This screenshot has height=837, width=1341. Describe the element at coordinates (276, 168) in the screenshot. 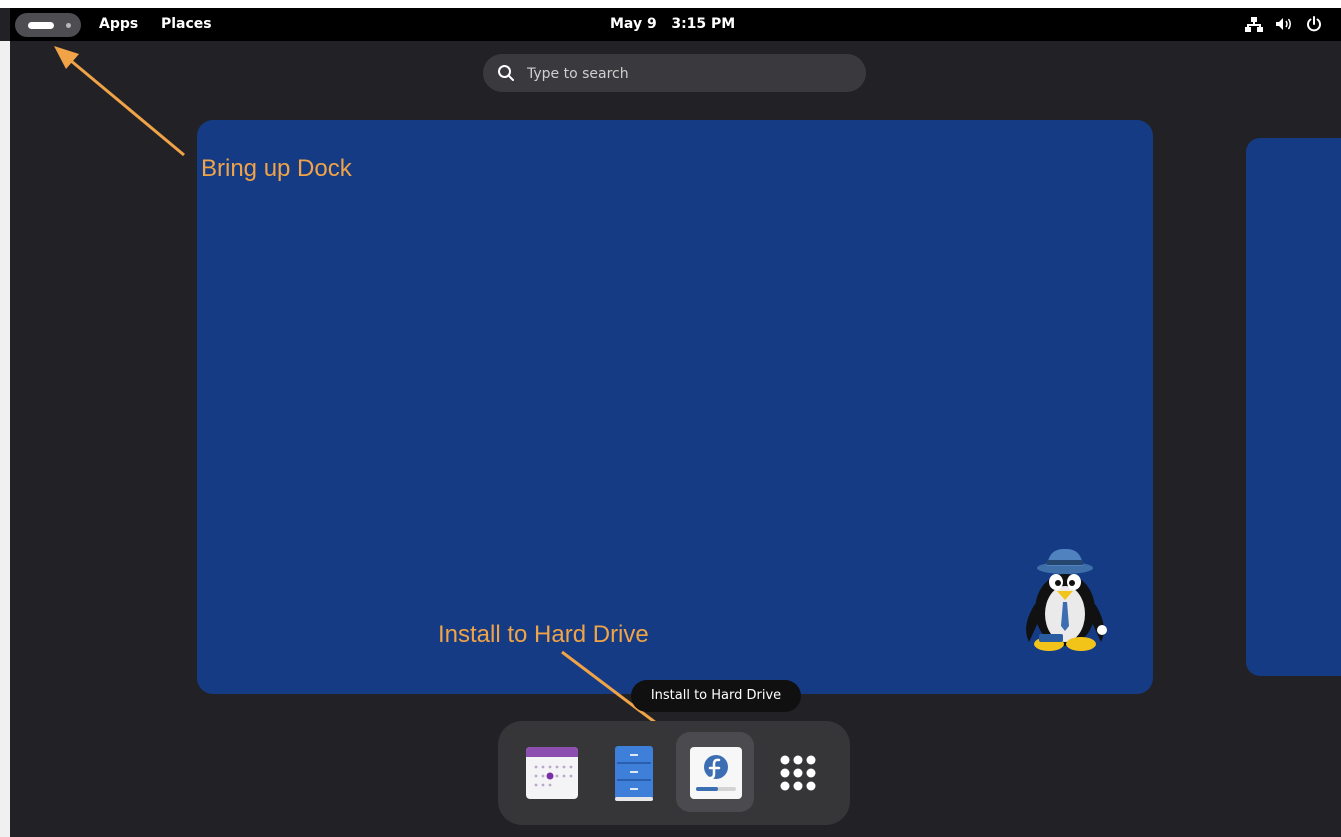

I see `annotation-bring-up-dock: Bring up Dock` at that location.